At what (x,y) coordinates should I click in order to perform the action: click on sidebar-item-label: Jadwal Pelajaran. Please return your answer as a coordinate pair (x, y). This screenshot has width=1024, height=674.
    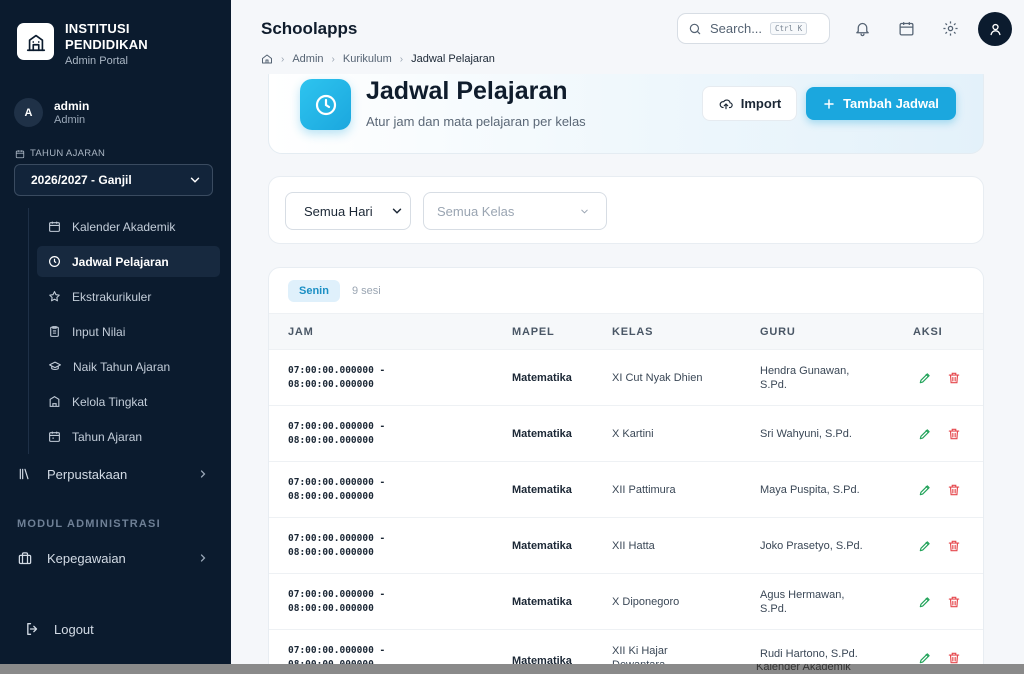
    Looking at the image, I should click on (120, 261).